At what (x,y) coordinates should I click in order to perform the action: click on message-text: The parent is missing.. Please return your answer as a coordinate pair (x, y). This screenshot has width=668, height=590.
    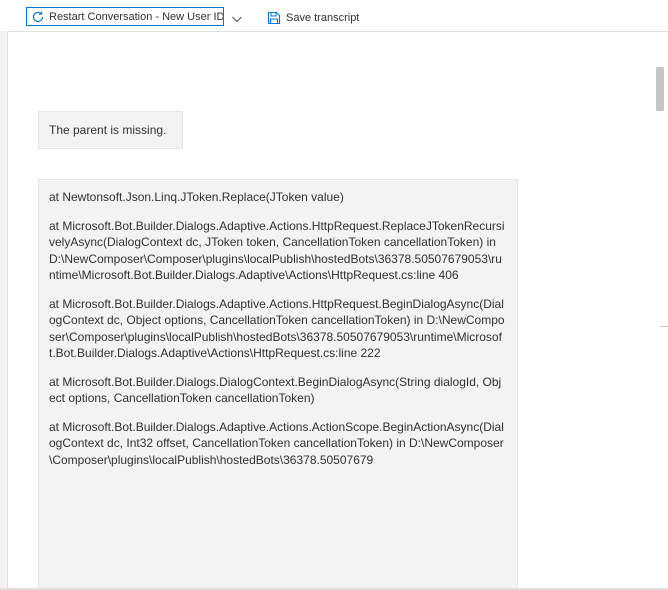
    Looking at the image, I should click on (108, 130).